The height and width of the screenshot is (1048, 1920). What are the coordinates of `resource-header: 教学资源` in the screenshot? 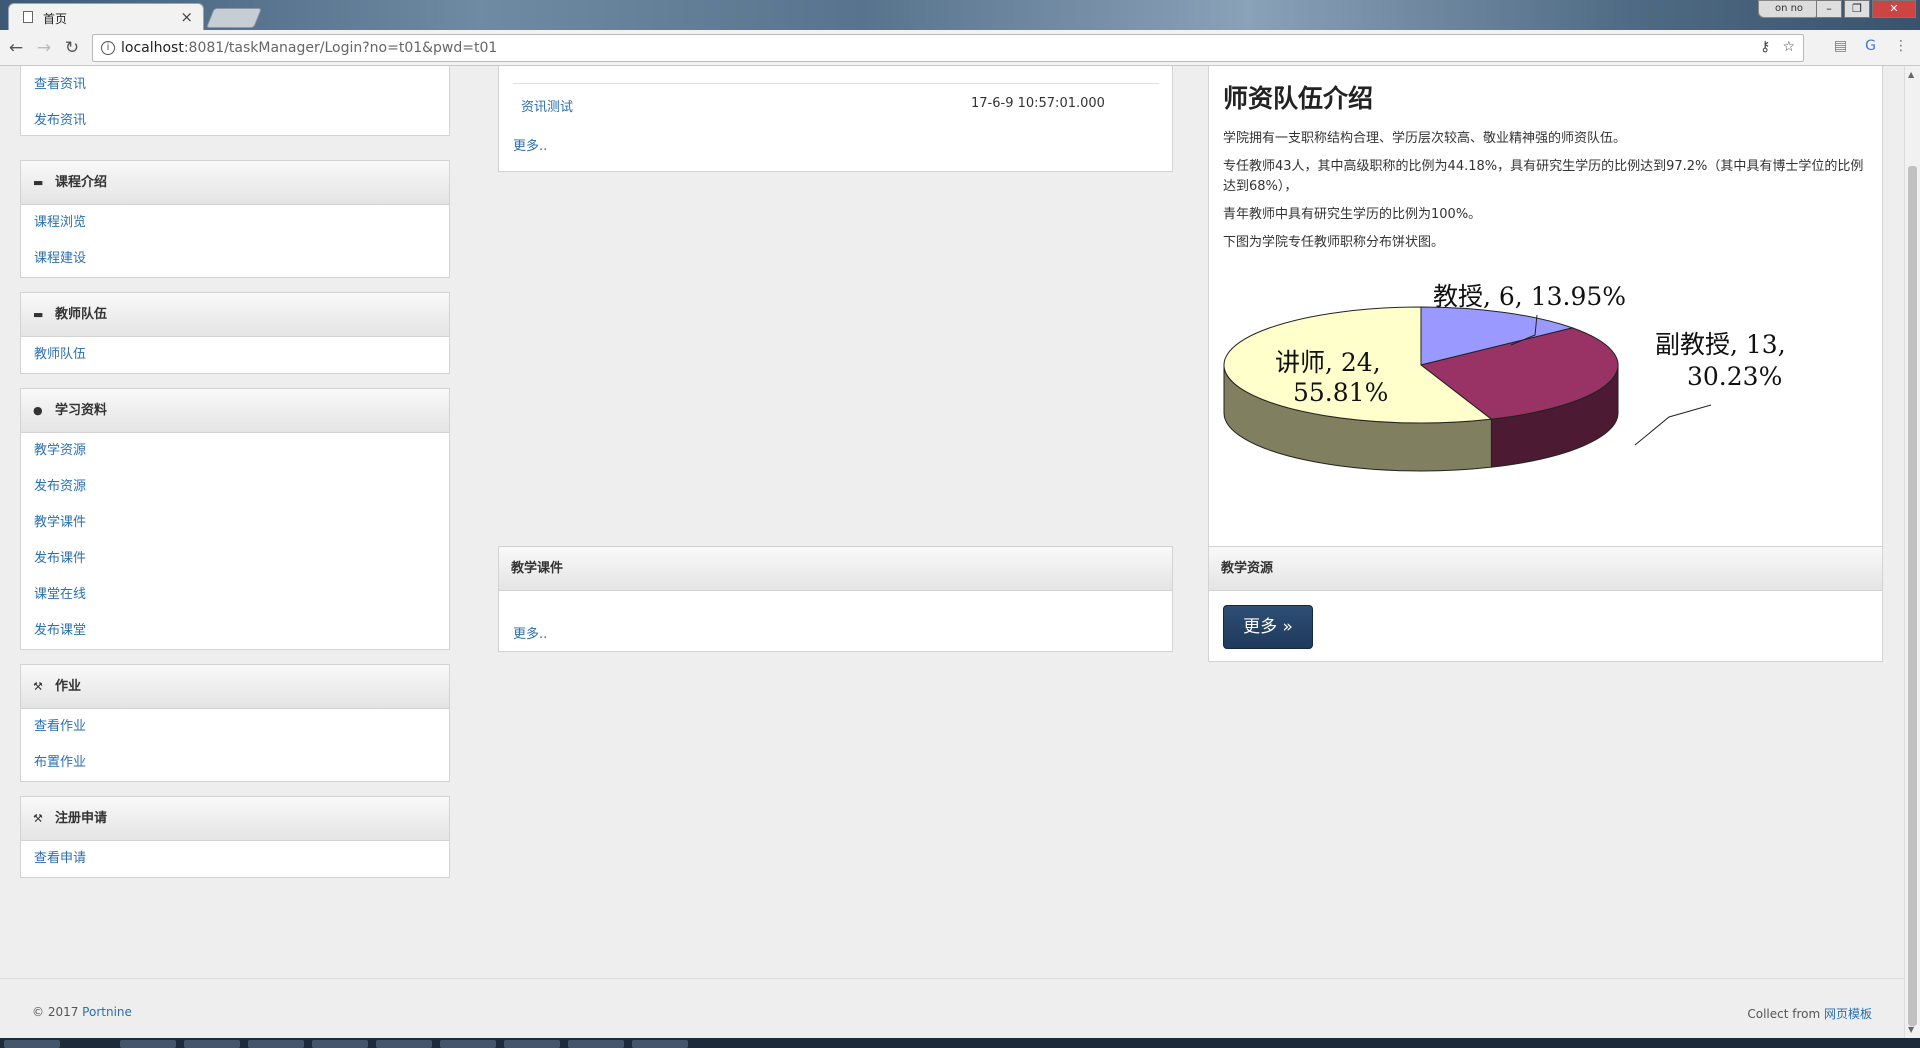 It's located at (1545, 569).